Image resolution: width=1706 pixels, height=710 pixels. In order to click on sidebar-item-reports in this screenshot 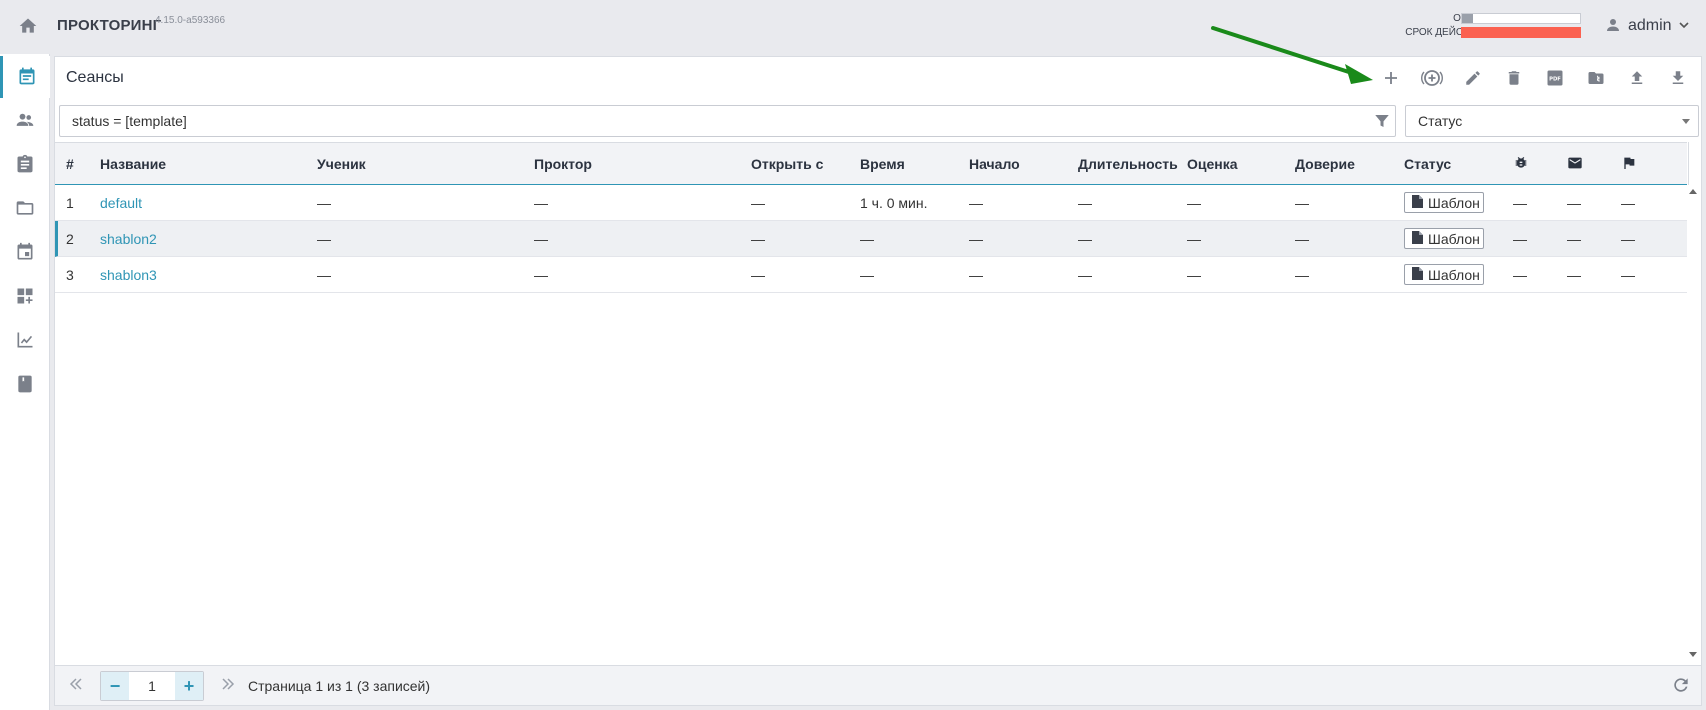, I will do `click(25, 341)`.